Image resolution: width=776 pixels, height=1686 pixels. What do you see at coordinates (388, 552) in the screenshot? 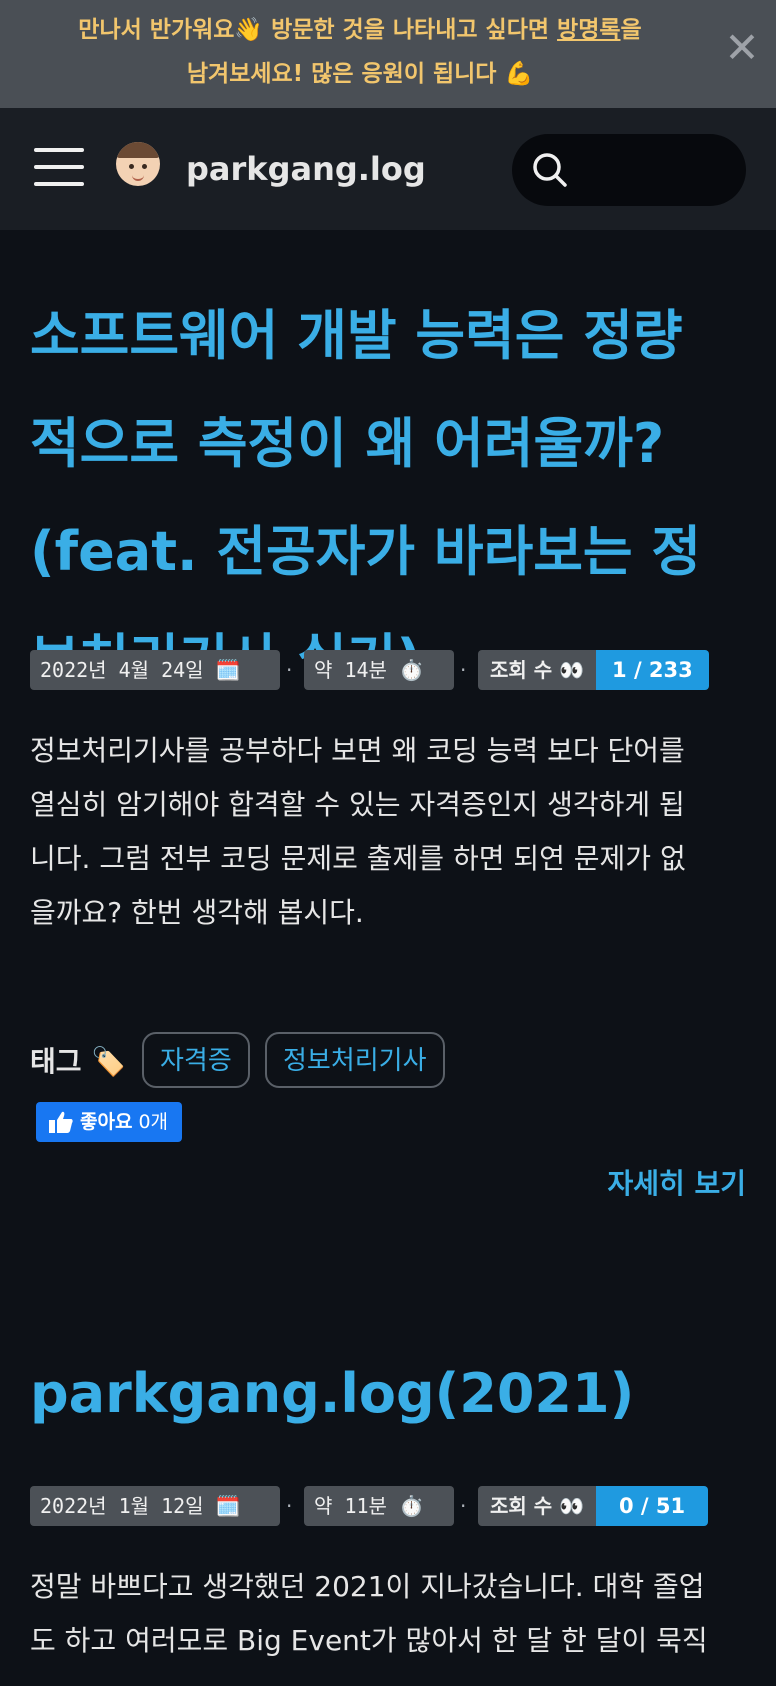
I see `post-title-line: (feat. 전공자가 바라보는 정` at bounding box center [388, 552].